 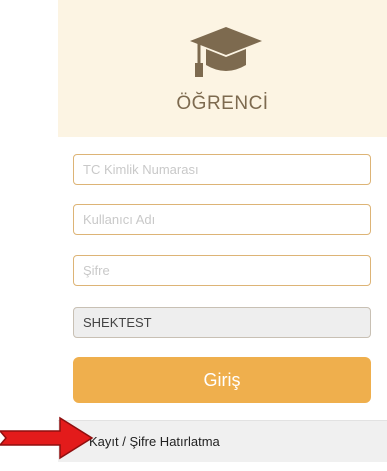 I want to click on red-arrow-icon, so click(x=47, y=438).